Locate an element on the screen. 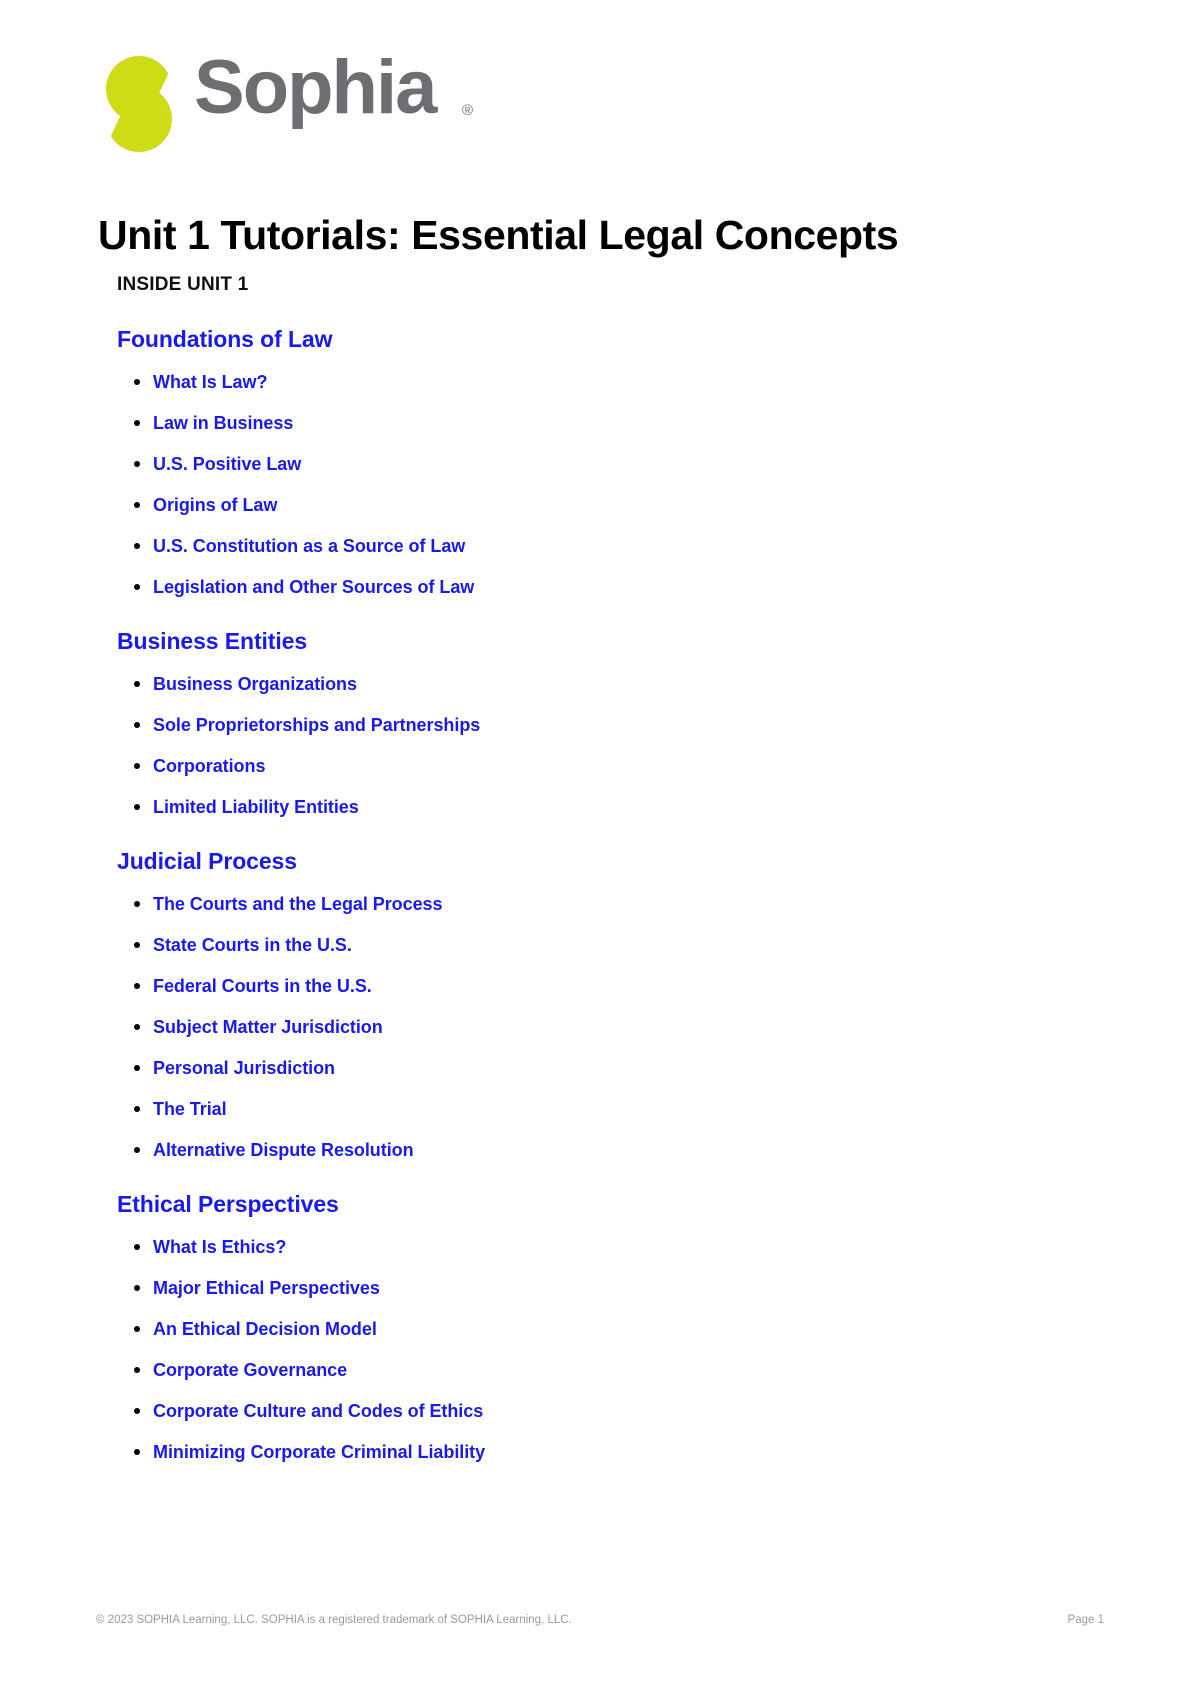  tutorial-link: Sole Proprietorships and Partnerships is located at coordinates (316, 725).